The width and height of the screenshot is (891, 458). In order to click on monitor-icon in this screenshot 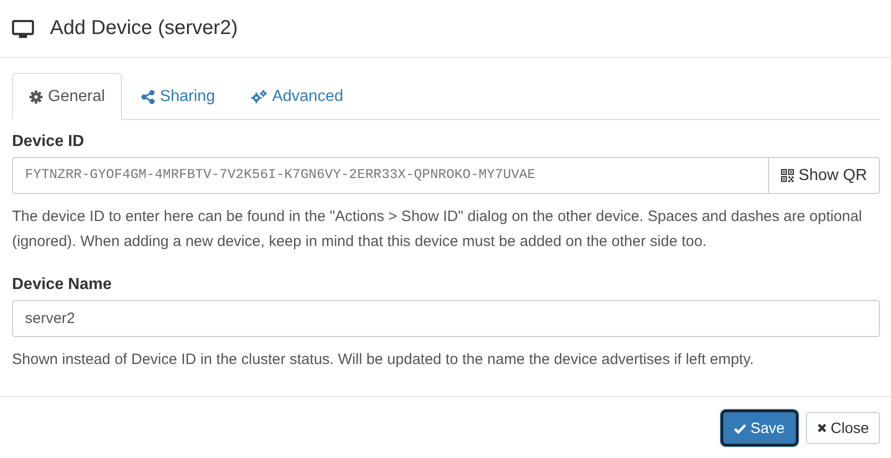, I will do `click(23, 29)`.